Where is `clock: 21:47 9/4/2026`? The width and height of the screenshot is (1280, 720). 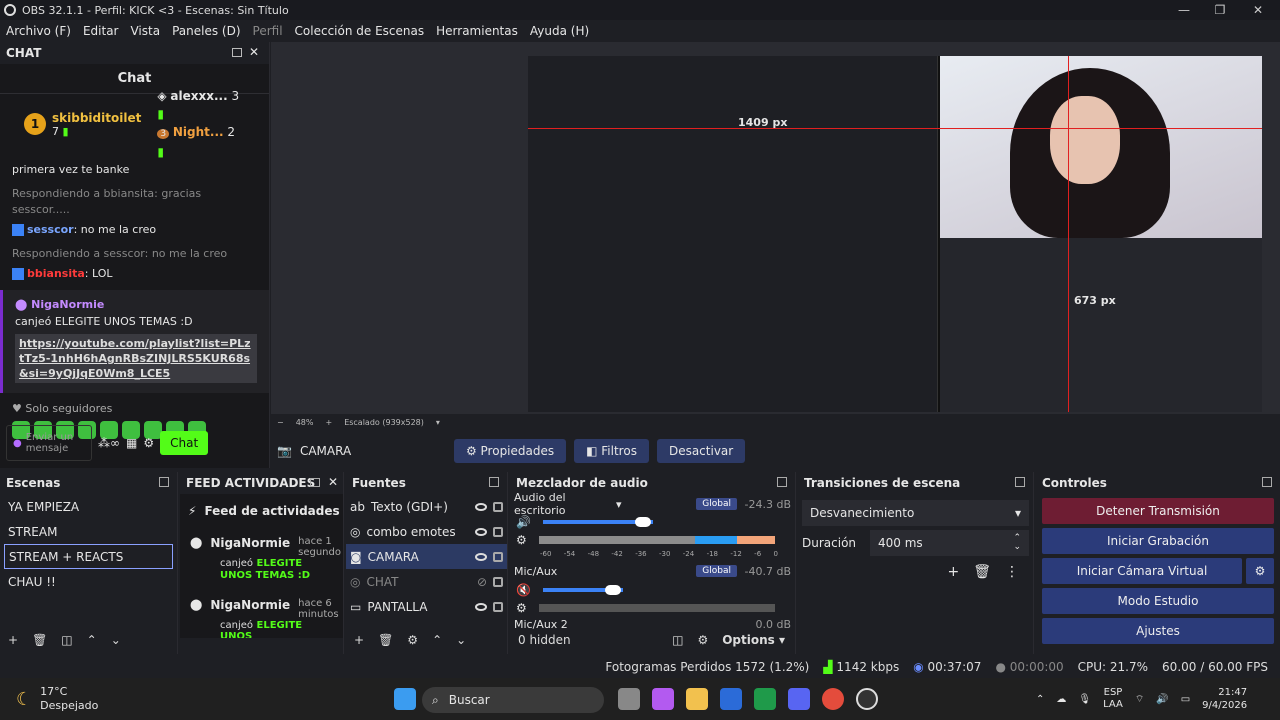
clock: 21:47 9/4/2026 is located at coordinates (1224, 699).